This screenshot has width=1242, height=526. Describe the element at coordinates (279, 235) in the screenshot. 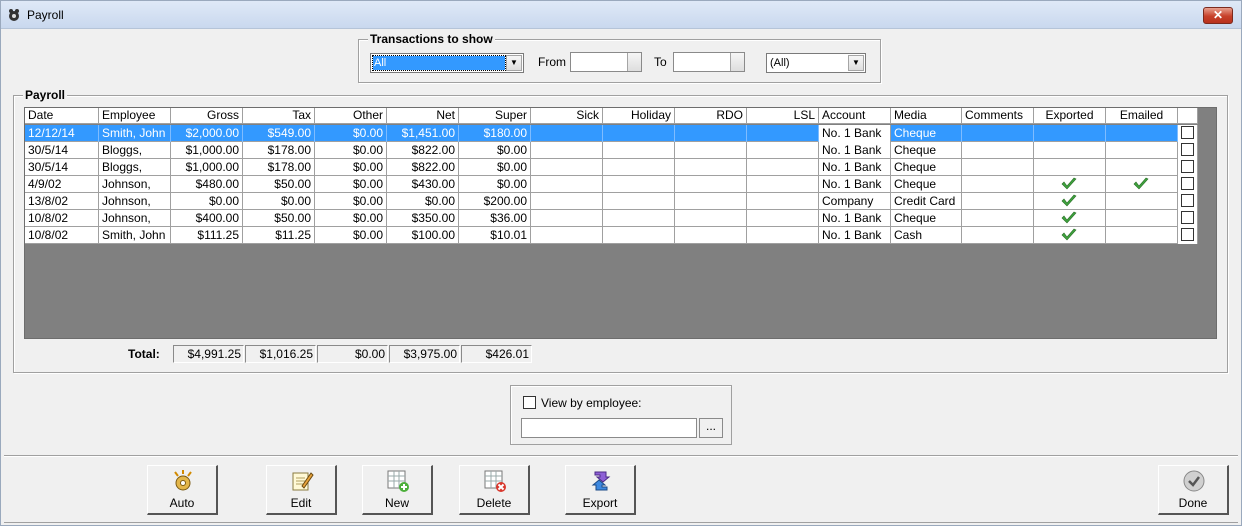

I see `cell-tax: $11.25` at that location.